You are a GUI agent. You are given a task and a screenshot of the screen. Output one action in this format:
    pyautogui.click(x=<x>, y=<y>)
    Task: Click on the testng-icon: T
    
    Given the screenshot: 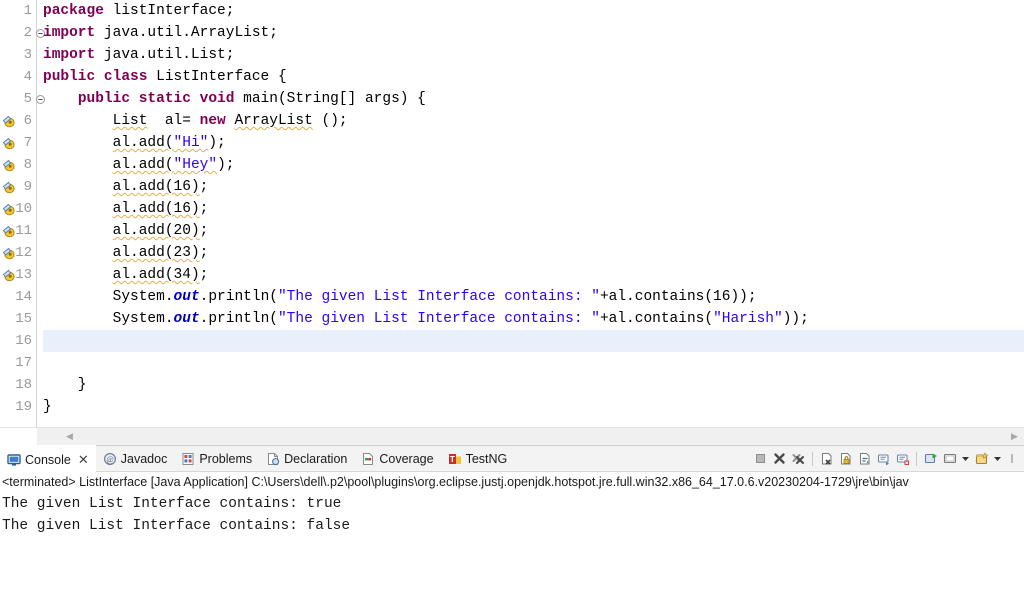 What is the action you would take?
    pyautogui.click(x=455, y=459)
    